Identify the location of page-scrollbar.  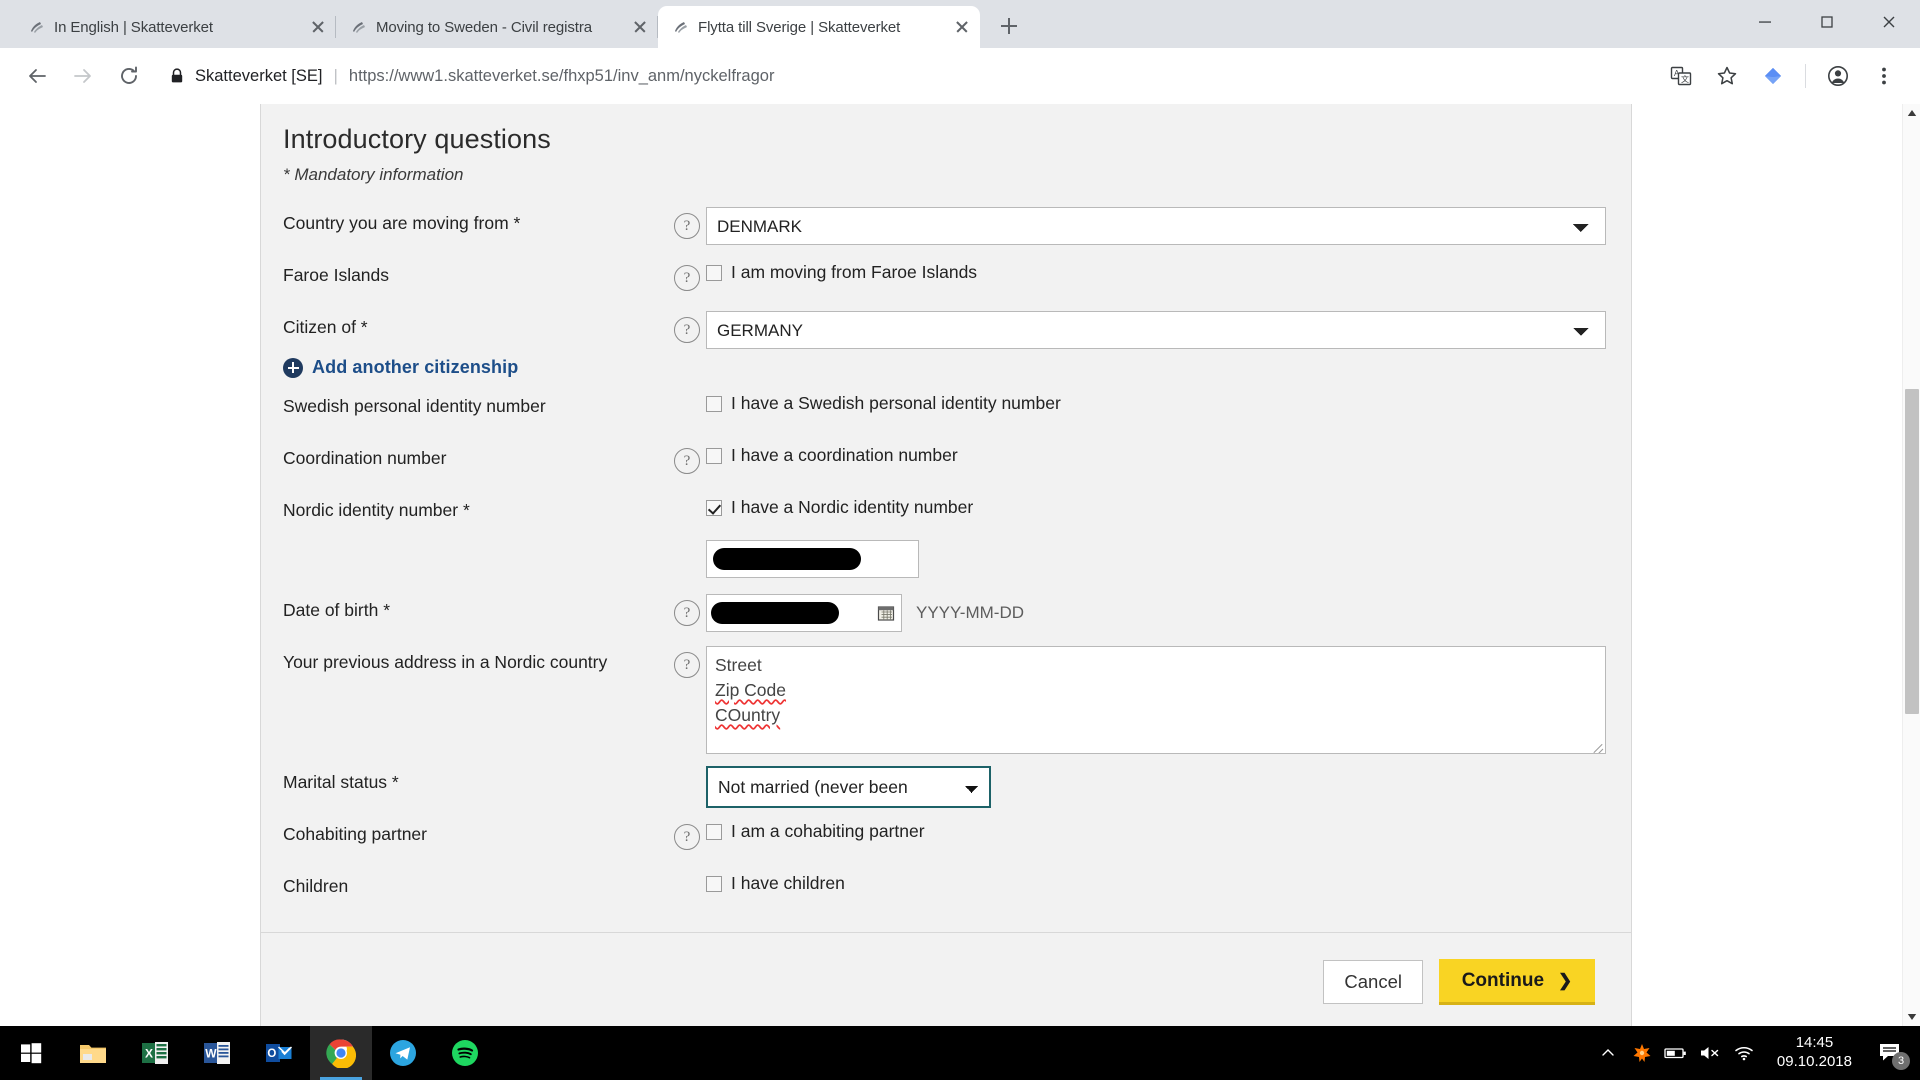
(1911, 565).